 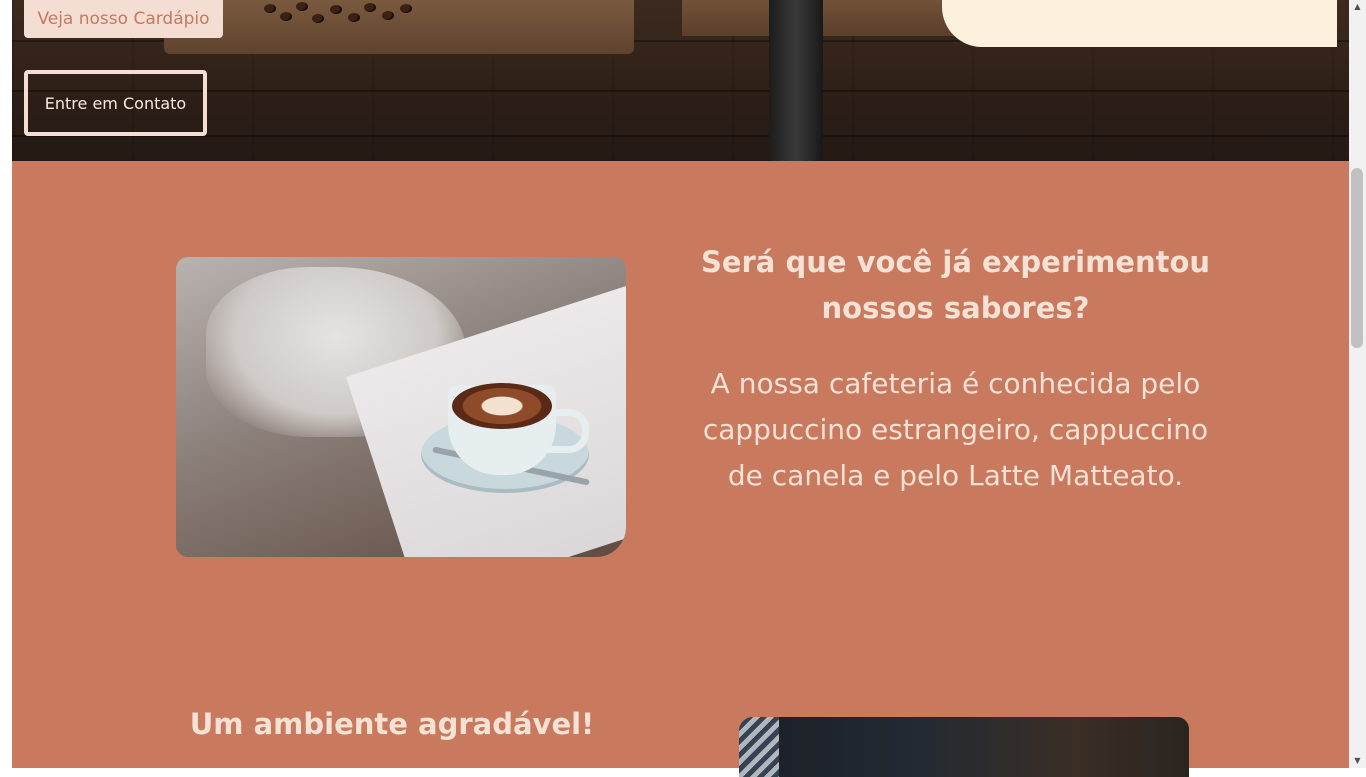 I want to click on ambience-photo, so click(x=964, y=747).